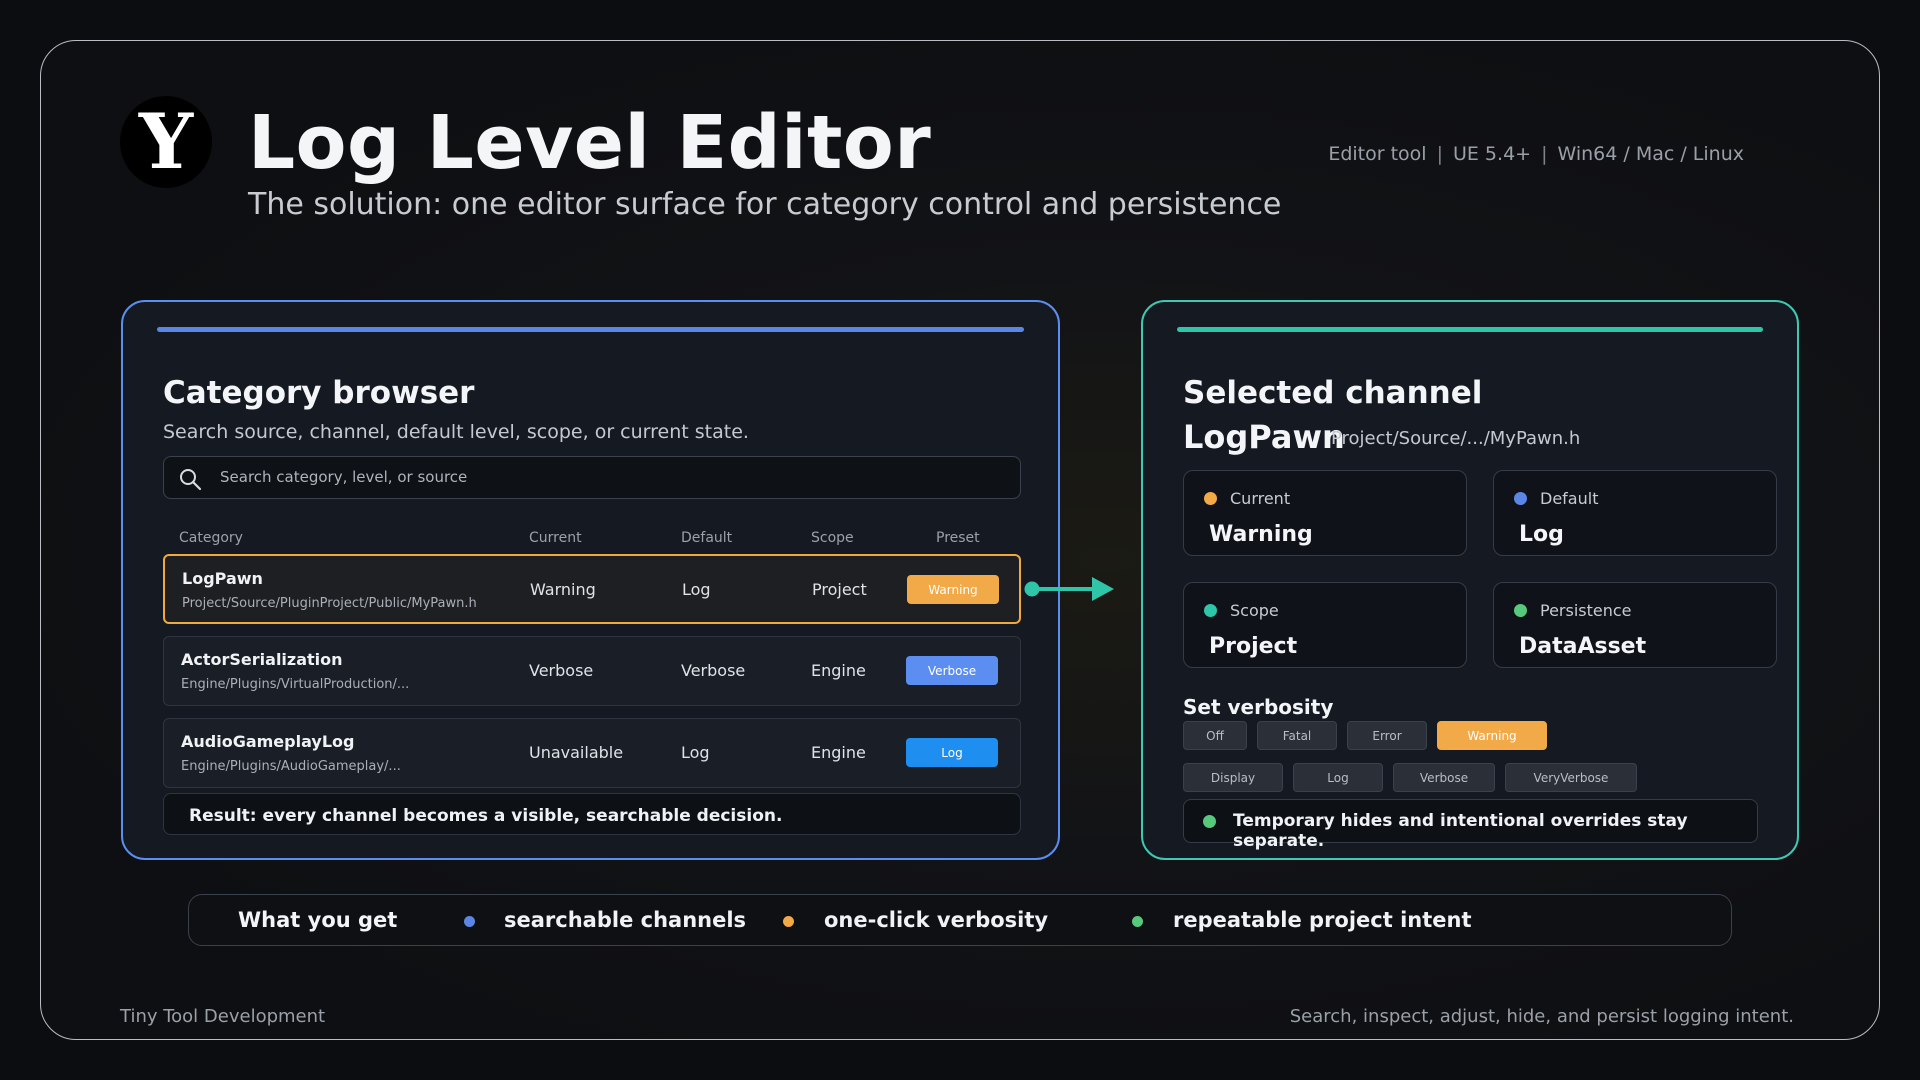  What do you see at coordinates (268, 741) in the screenshot?
I see `category-name: AudioGameplayLog` at bounding box center [268, 741].